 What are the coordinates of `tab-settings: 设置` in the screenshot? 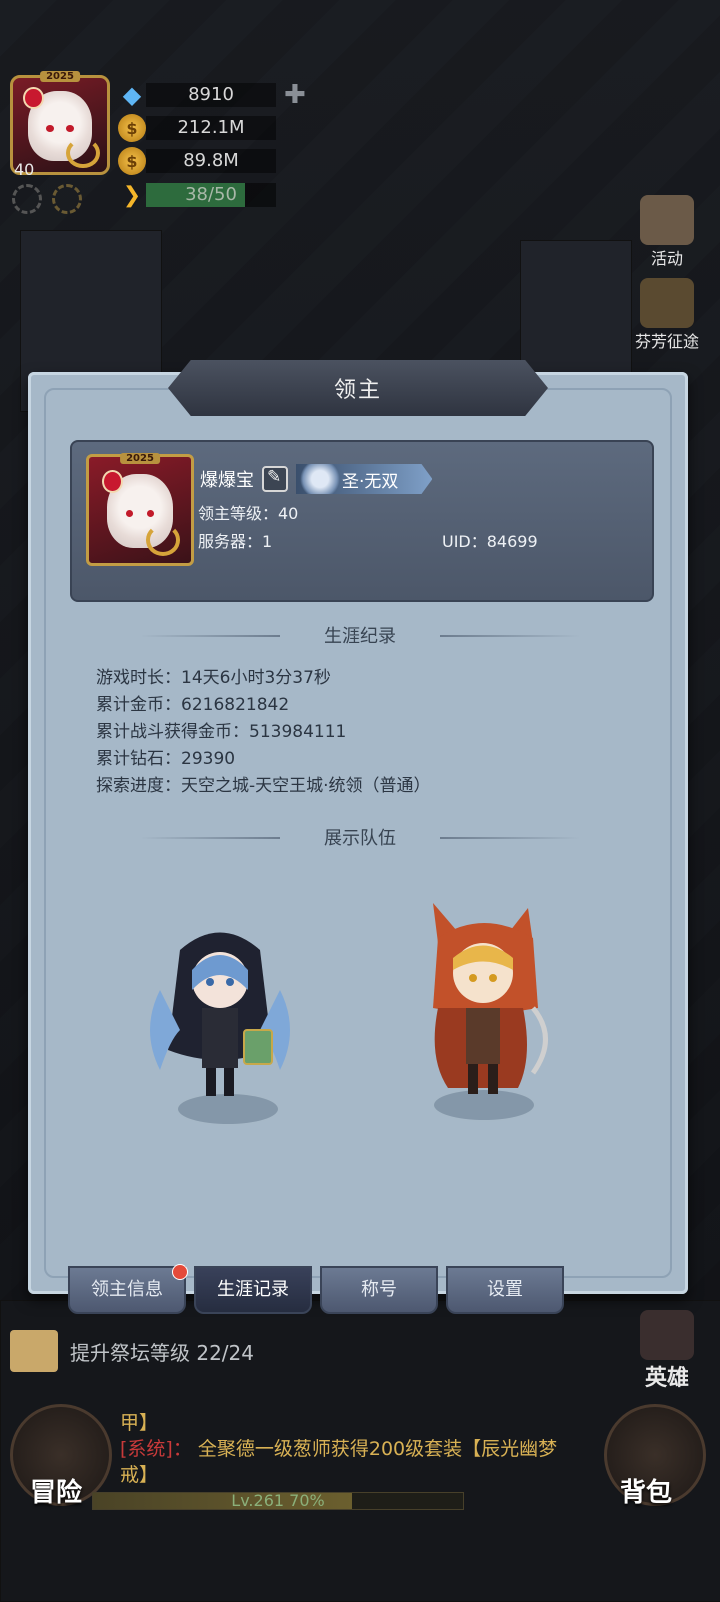 It's located at (505, 1290).